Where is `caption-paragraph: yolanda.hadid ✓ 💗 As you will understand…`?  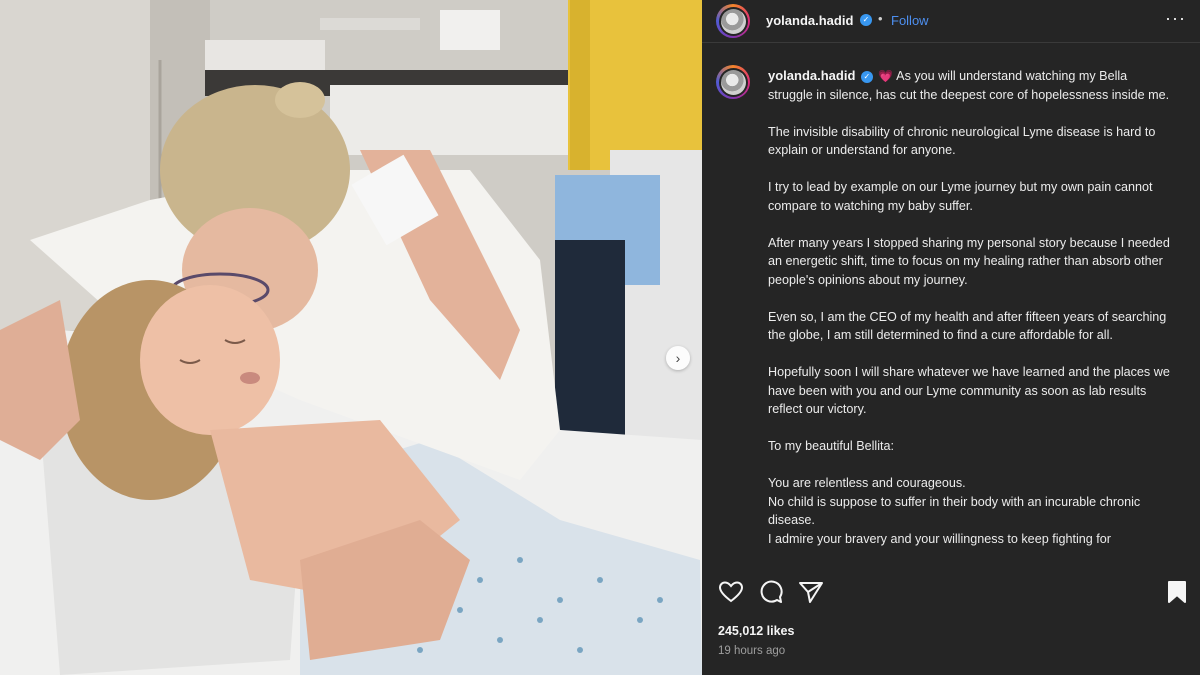 caption-paragraph: yolanda.hadid ✓ 💗 As you will understand… is located at coordinates (970, 85).